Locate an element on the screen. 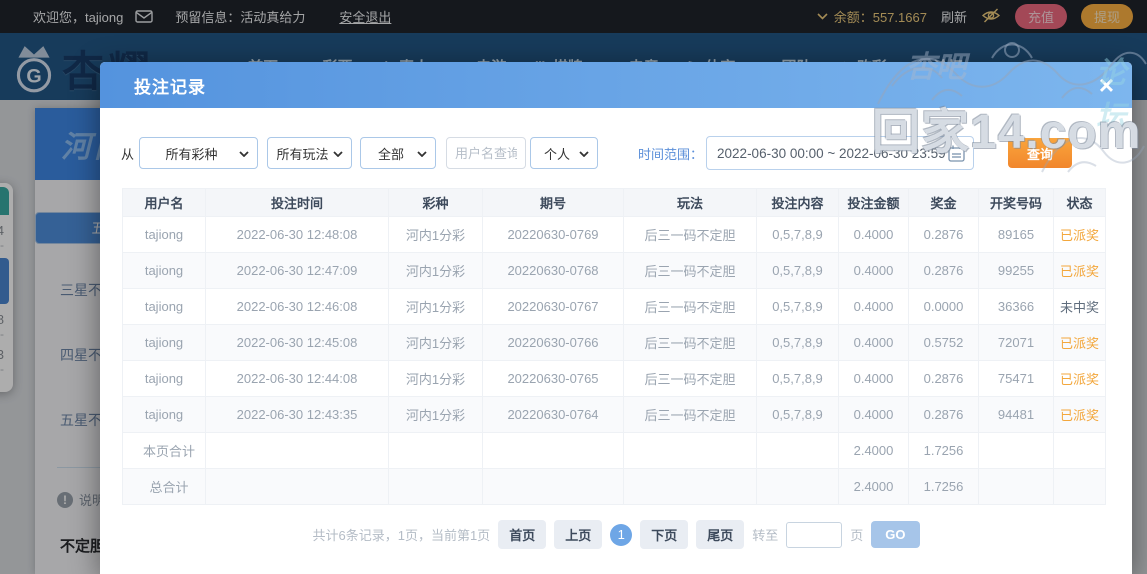  col-header: 期号 is located at coordinates (553, 202).